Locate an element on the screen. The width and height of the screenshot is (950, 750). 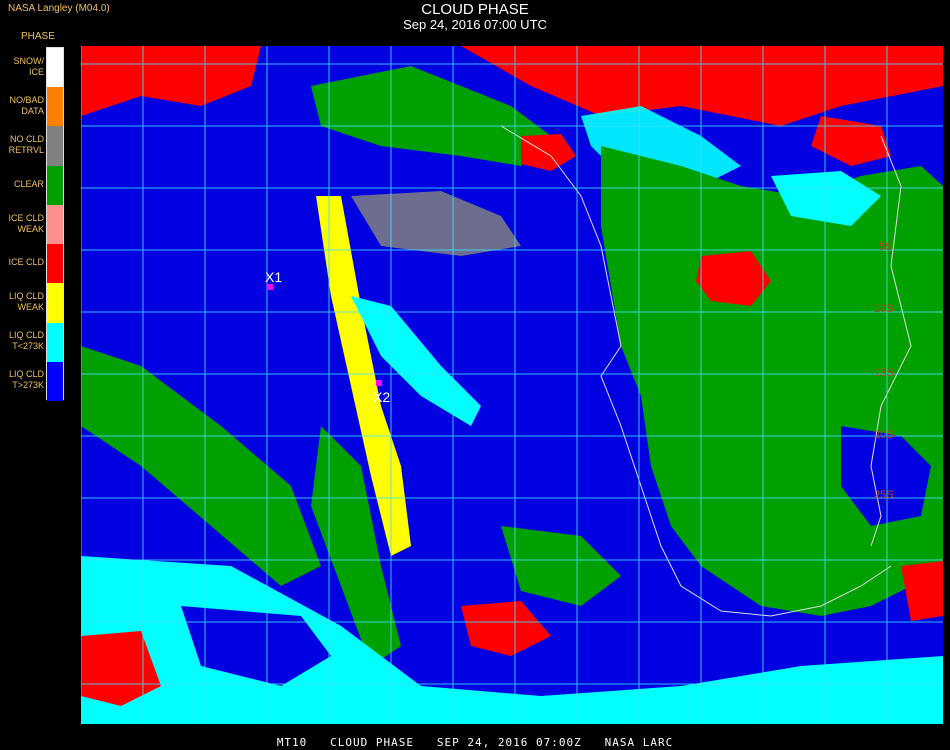
lat-label-15s: 15S is located at coordinates (884, 373).